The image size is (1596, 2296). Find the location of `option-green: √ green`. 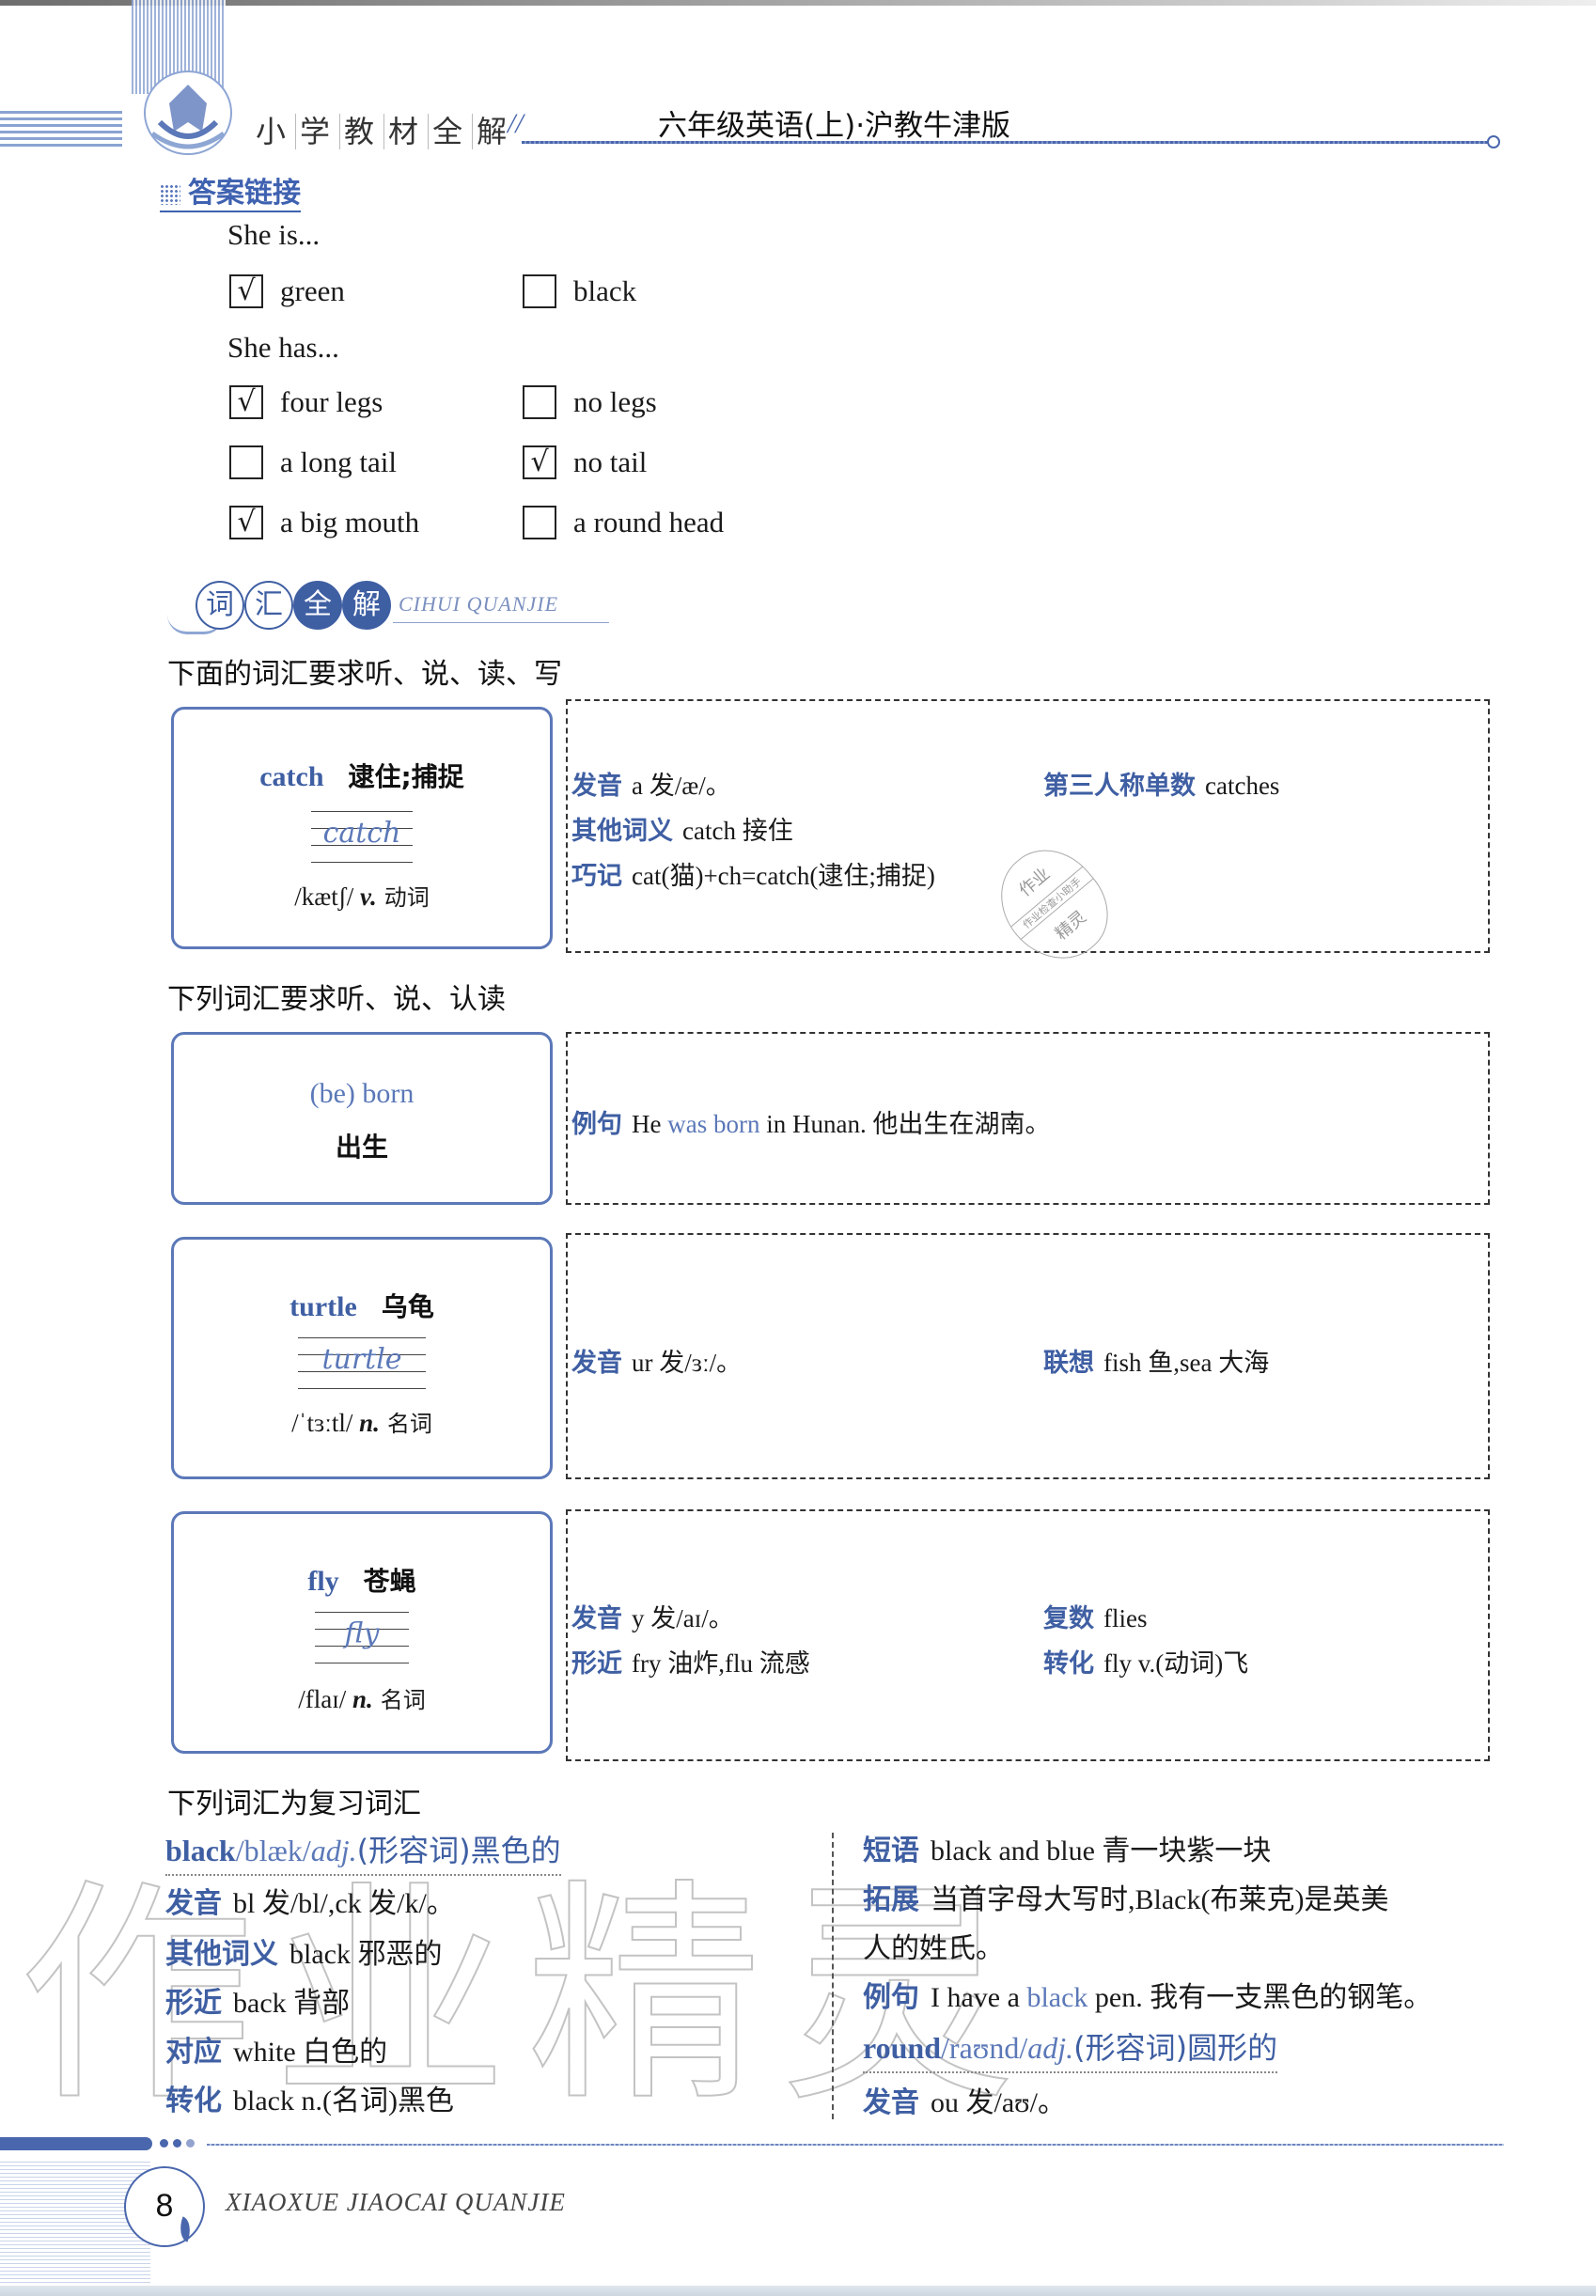

option-green: √ green is located at coordinates (287, 291).